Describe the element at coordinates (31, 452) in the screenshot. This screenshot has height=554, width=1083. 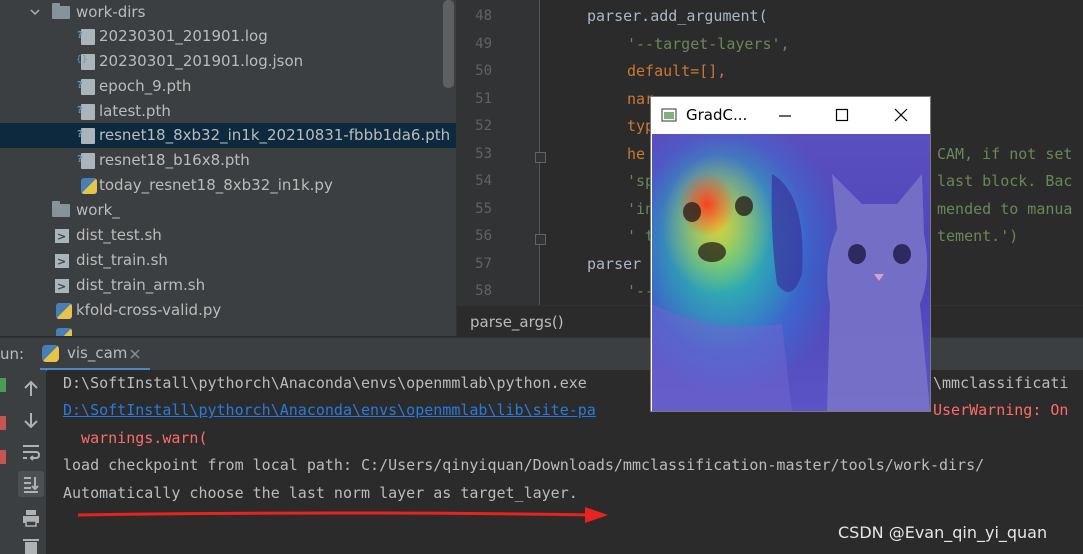
I see `soft-wrap-icon` at that location.